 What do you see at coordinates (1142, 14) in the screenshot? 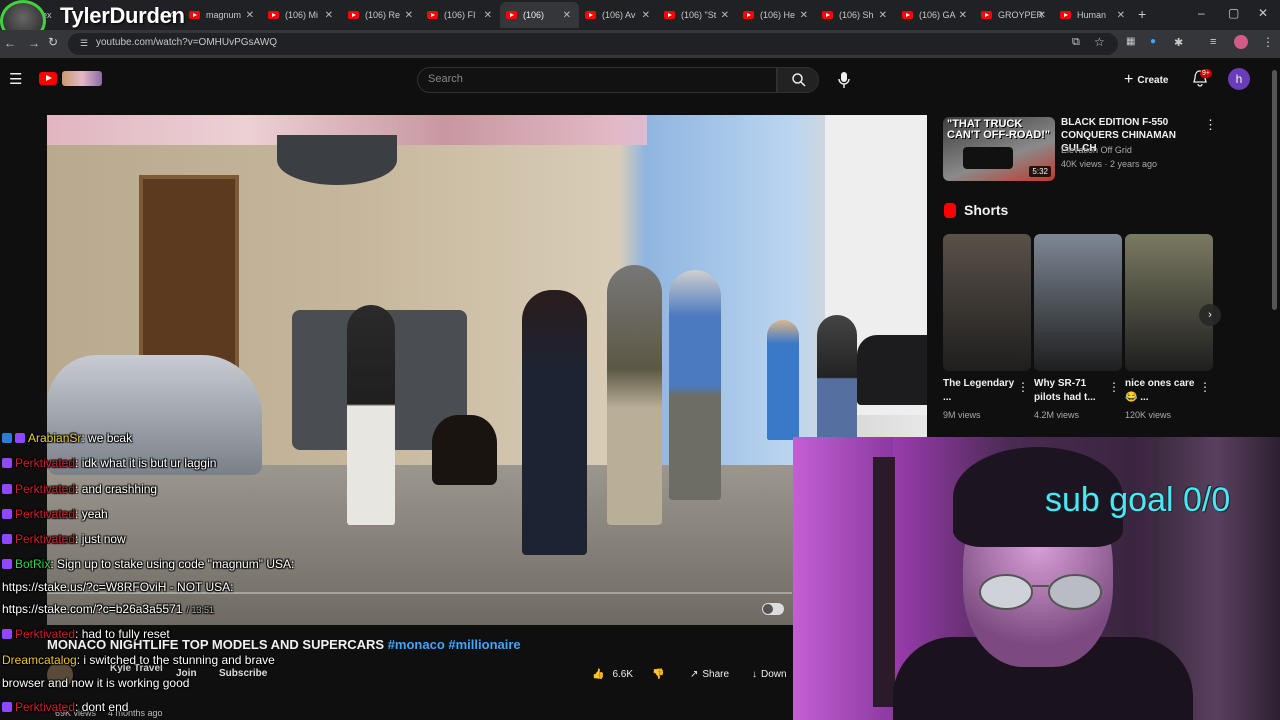
I see `new-tab-icon: +` at bounding box center [1142, 14].